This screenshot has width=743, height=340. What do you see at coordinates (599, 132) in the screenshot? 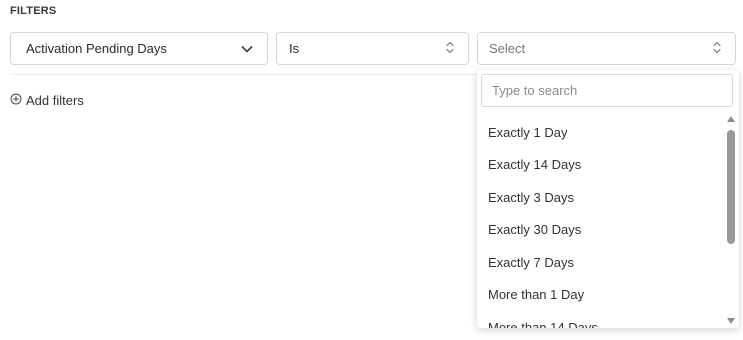
I see `dropdown-option: Exactly 1 Day` at bounding box center [599, 132].